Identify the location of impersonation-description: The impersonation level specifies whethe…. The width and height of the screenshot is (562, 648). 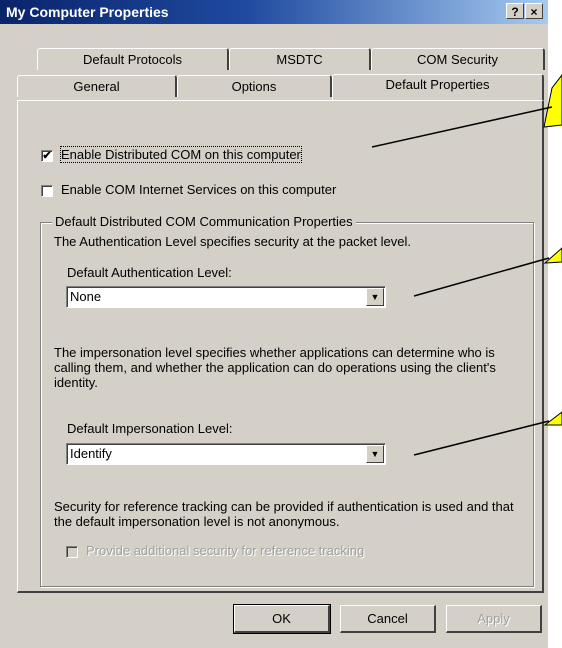
(275, 367).